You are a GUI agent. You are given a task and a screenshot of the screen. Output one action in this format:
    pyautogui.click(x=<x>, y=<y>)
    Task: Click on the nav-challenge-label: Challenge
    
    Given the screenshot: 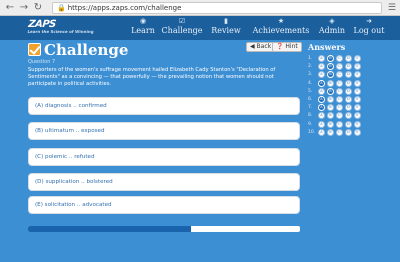 What is the action you would take?
    pyautogui.click(x=182, y=30)
    